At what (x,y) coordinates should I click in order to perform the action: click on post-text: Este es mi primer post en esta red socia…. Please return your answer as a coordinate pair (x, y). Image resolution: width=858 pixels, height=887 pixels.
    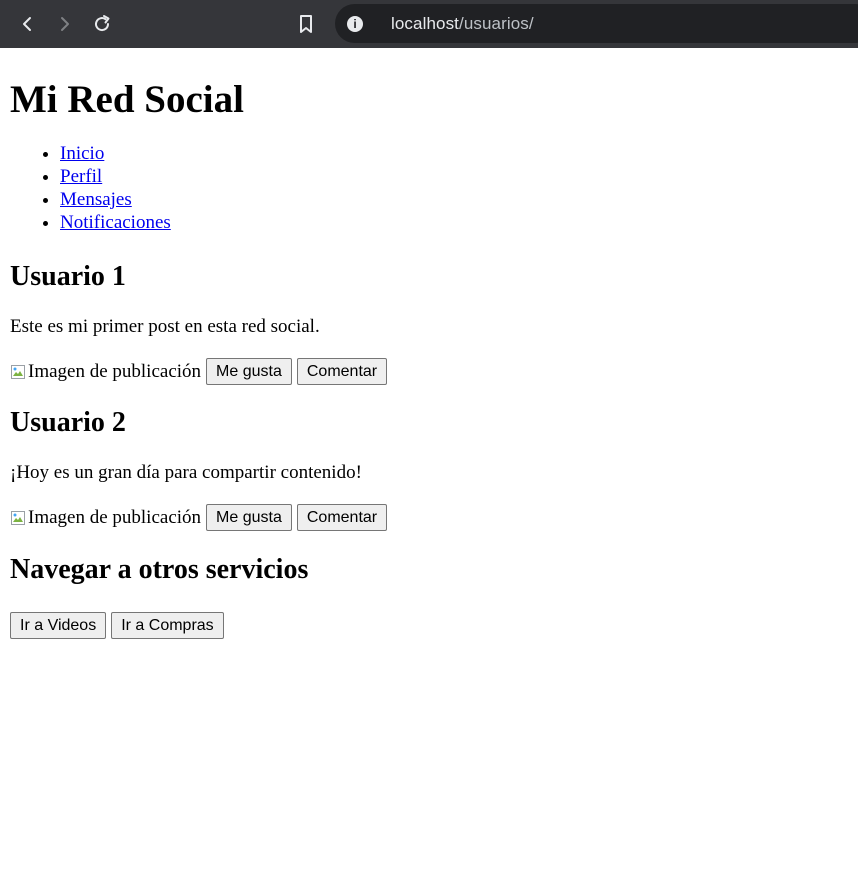
    Looking at the image, I should click on (165, 326).